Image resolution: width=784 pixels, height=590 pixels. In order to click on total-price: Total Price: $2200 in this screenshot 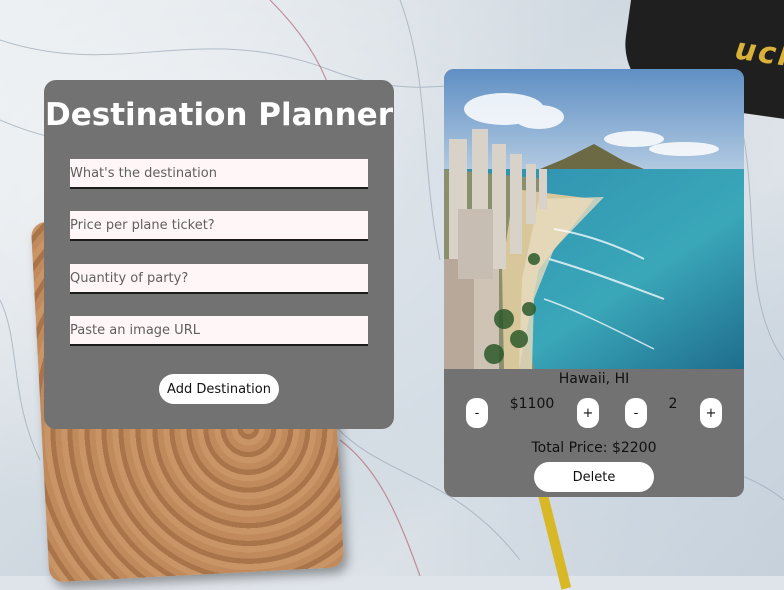, I will do `click(594, 448)`.